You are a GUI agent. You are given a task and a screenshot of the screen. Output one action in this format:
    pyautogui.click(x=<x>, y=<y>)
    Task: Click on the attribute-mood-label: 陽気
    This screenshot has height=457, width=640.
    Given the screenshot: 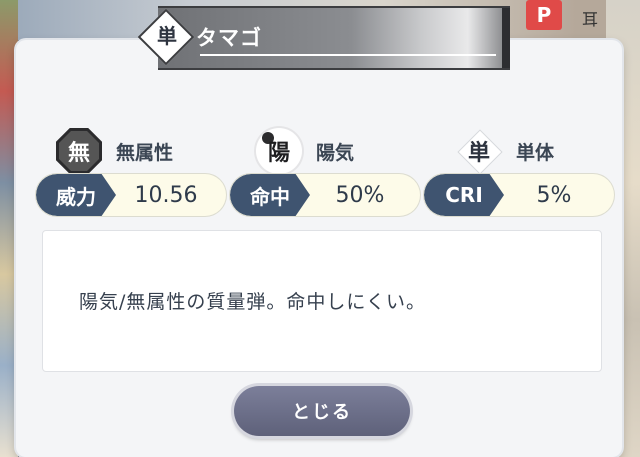 What is the action you would take?
    pyautogui.click(x=335, y=152)
    